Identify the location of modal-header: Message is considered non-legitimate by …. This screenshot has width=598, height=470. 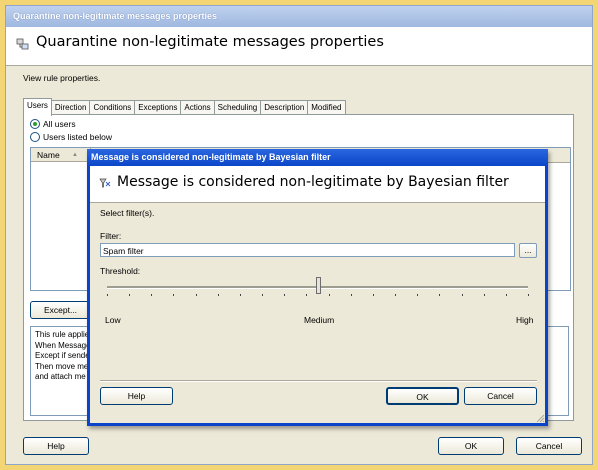
(317, 184).